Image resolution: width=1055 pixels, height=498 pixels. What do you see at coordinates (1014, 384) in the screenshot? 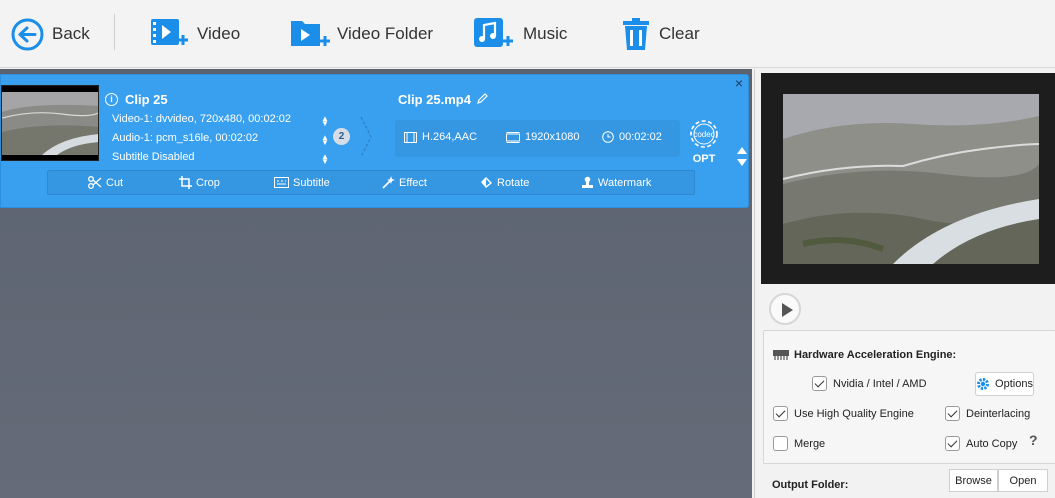
I see `options-label: Options` at bounding box center [1014, 384].